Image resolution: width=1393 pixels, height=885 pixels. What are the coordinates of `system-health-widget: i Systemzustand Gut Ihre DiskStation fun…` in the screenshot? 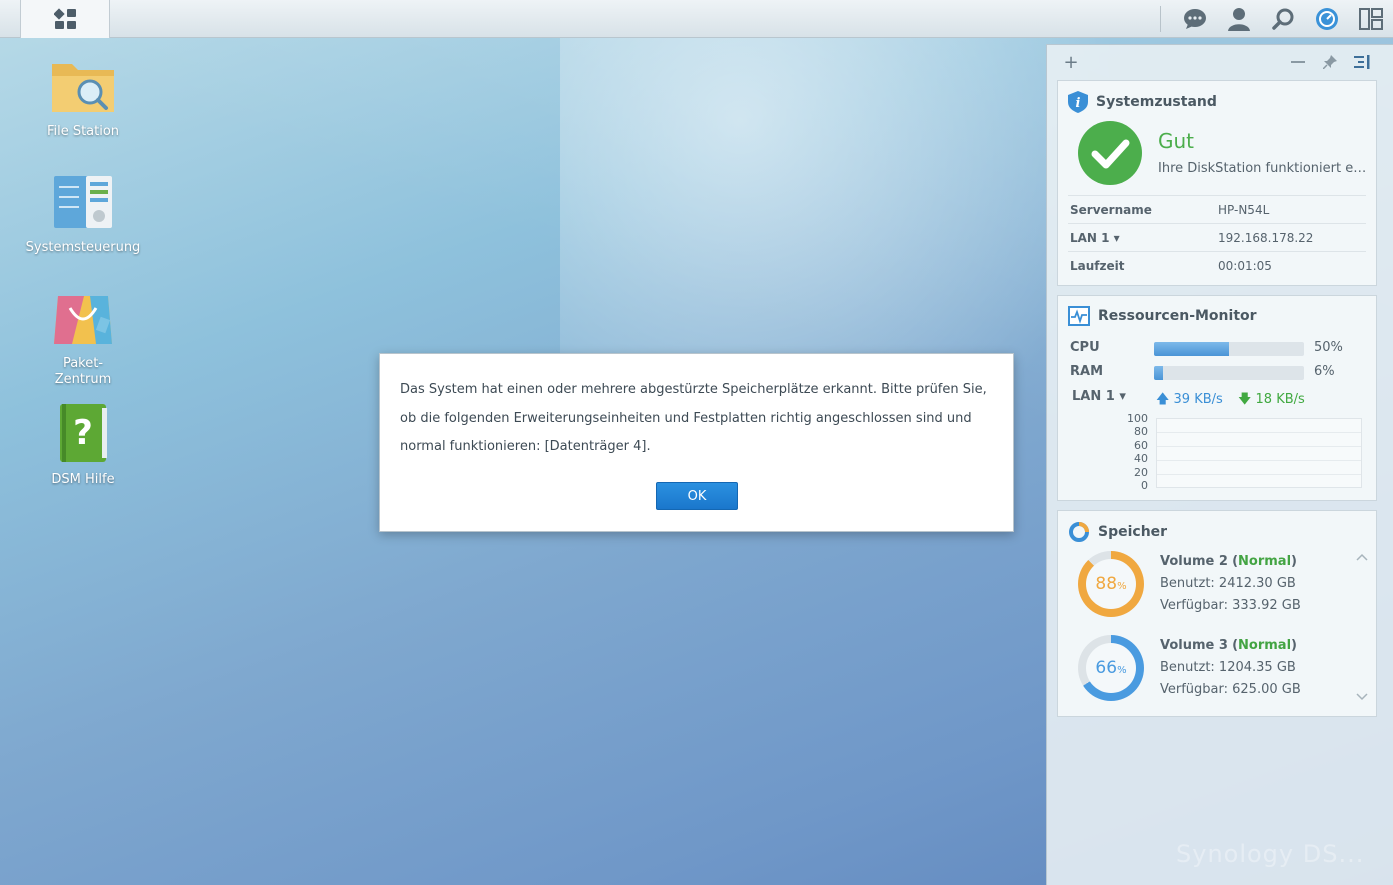 It's located at (1217, 183).